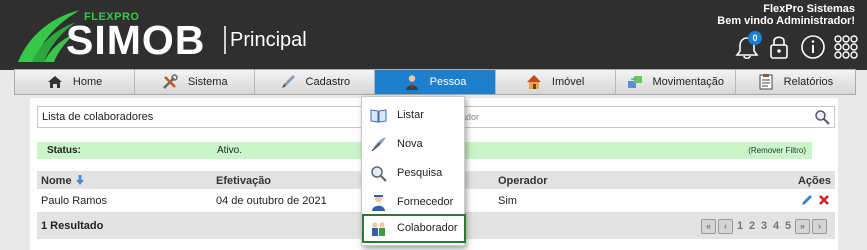 The image size is (867, 250). I want to click on home-icon, so click(54, 82).